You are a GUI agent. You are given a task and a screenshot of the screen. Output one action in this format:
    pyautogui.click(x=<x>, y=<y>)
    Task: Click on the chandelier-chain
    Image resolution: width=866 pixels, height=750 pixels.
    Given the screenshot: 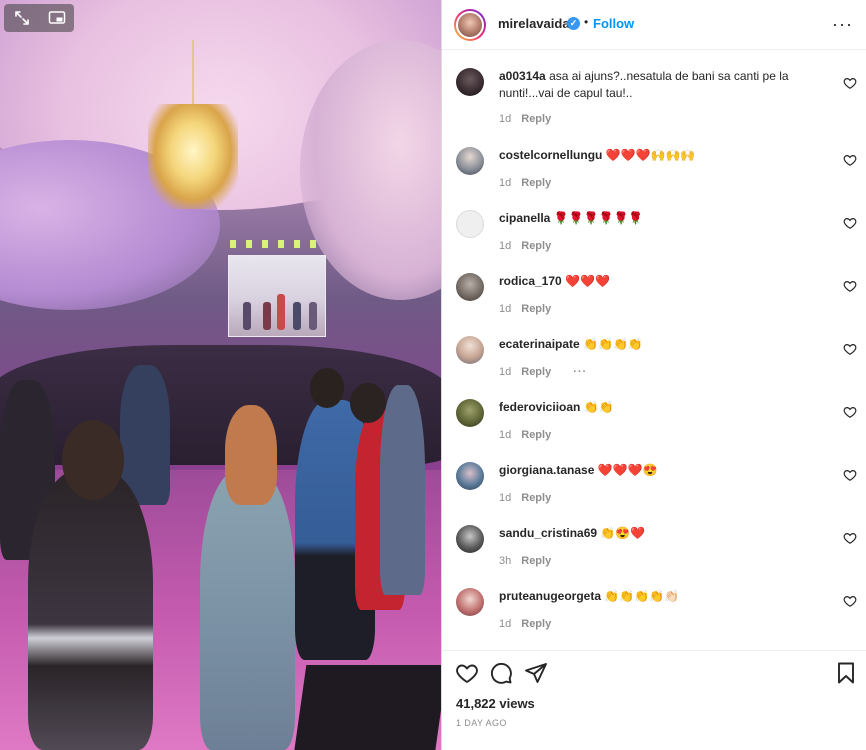 What is the action you would take?
    pyautogui.click(x=193, y=75)
    